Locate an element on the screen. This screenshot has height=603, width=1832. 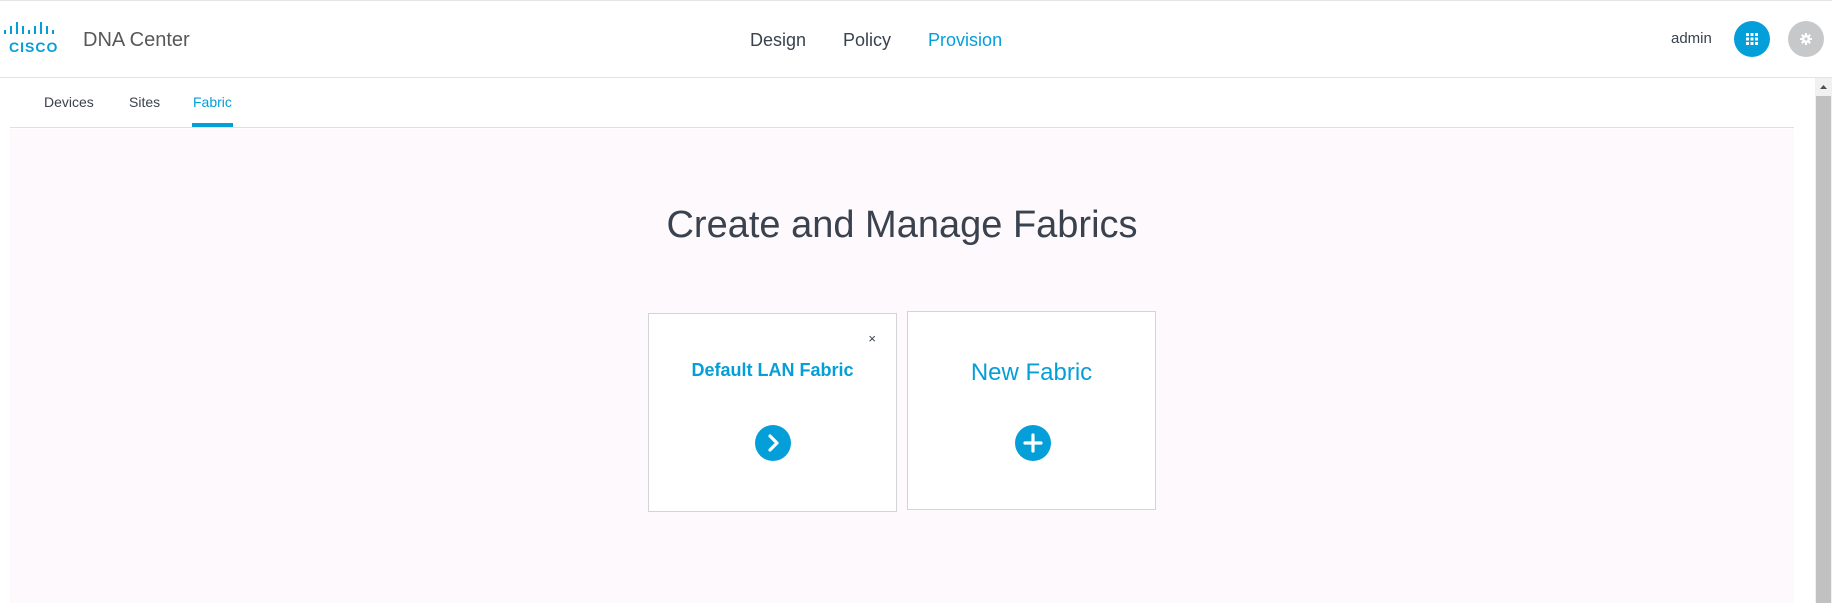
plus-icon is located at coordinates (1033, 443).